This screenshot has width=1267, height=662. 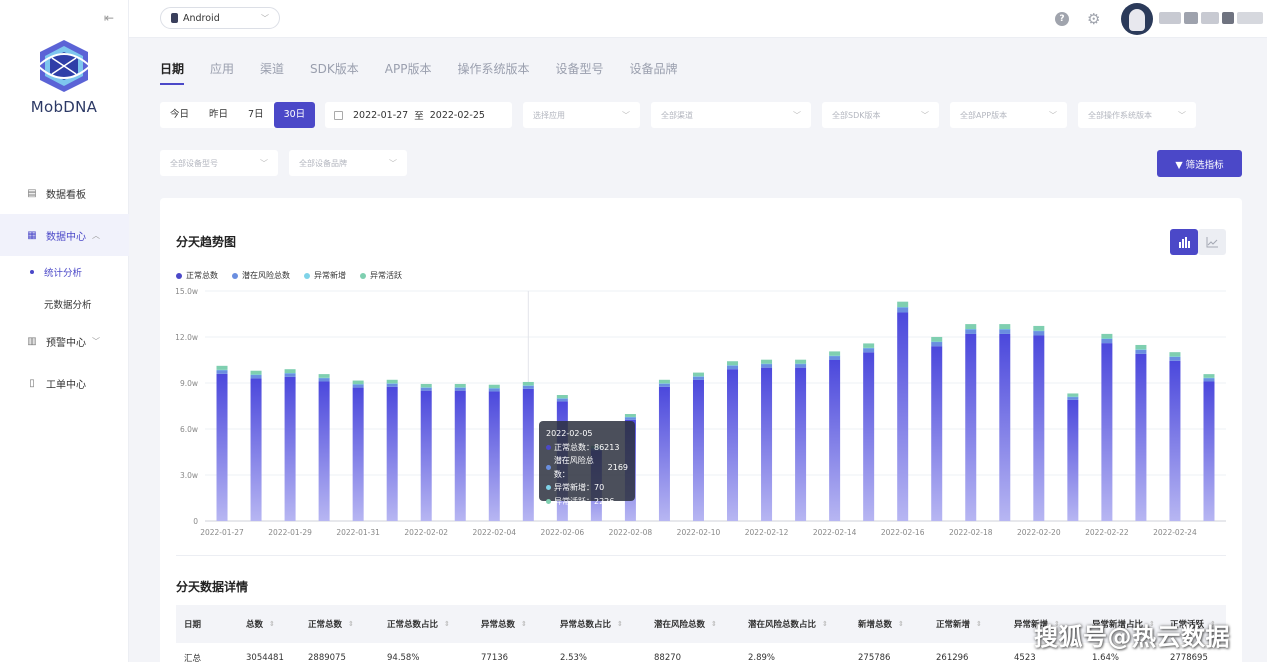 I want to click on tab-sdk-version: SDK版本, so click(x=334, y=72).